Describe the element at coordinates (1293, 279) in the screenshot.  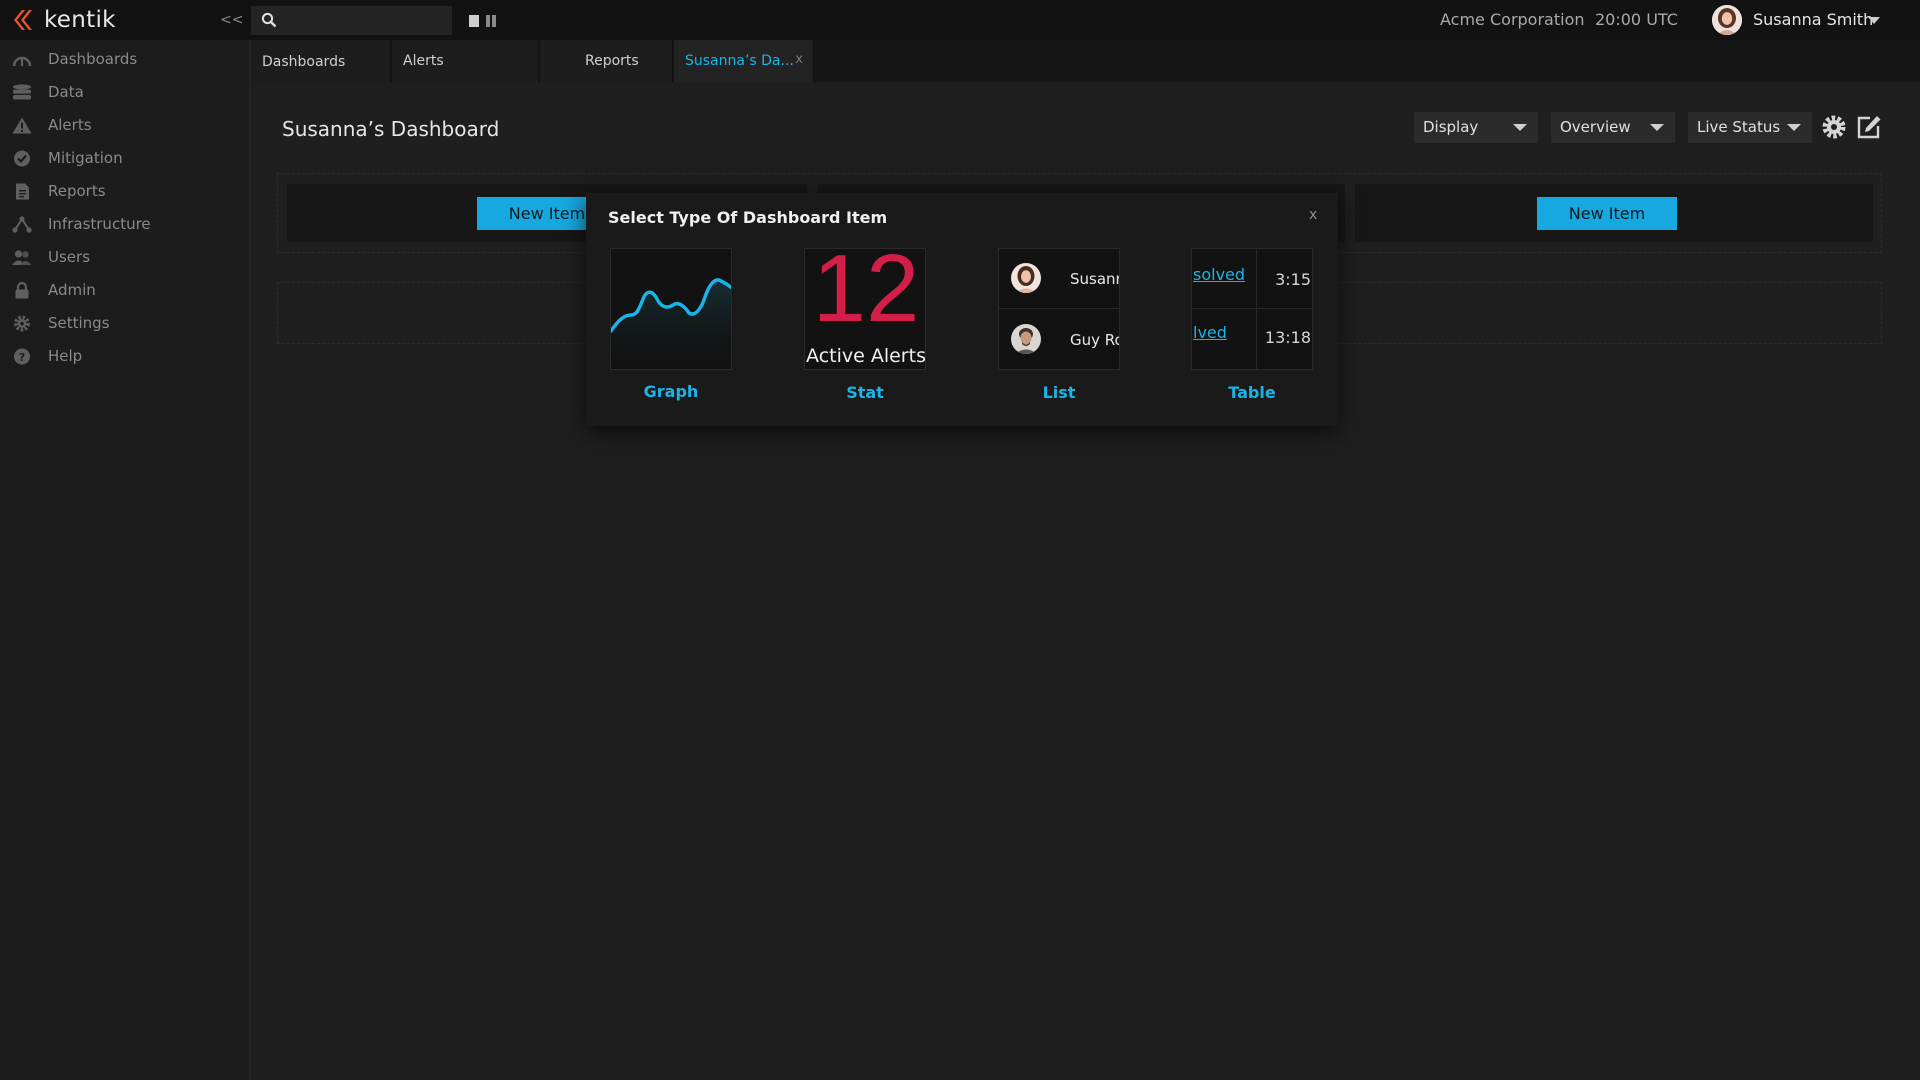
I see `table-time: 3:15` at that location.